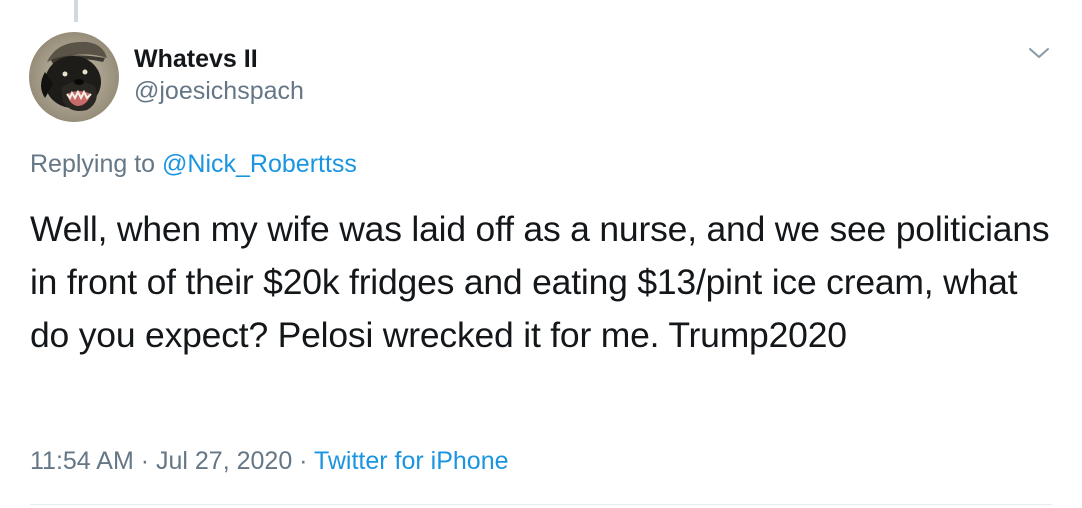 The height and width of the screenshot is (508, 1082). I want to click on display-name: Whatevs II, so click(219, 59).